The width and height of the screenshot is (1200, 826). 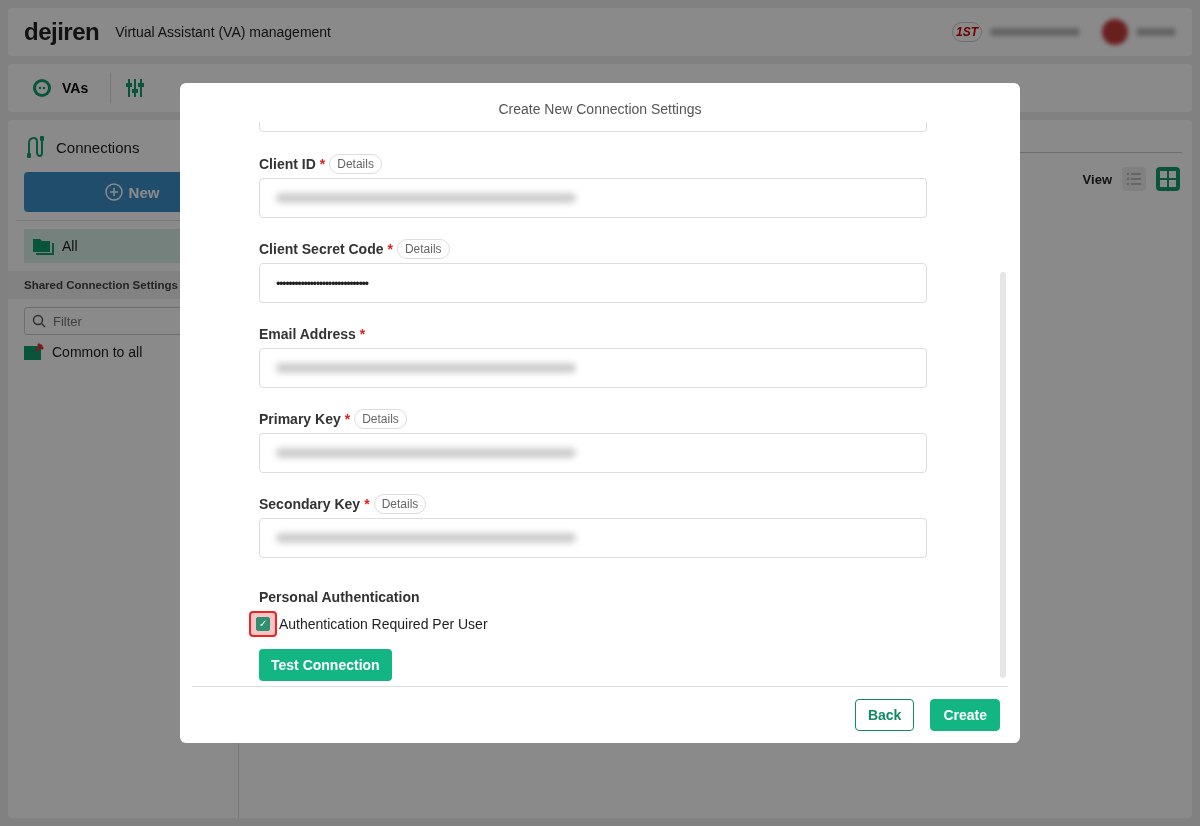 I want to click on sliders-icon, so click(x=135, y=88).